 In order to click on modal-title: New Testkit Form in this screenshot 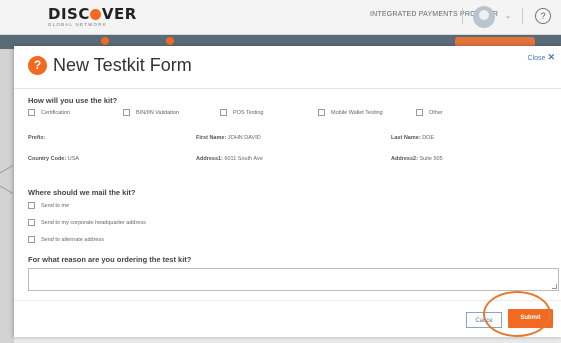, I will do `click(122, 65)`.